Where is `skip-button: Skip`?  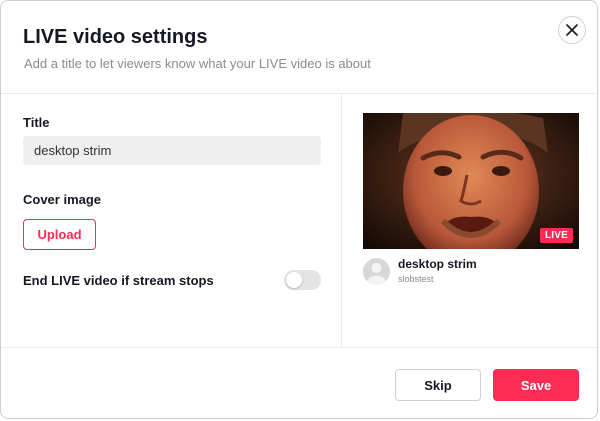 skip-button: Skip is located at coordinates (438, 385).